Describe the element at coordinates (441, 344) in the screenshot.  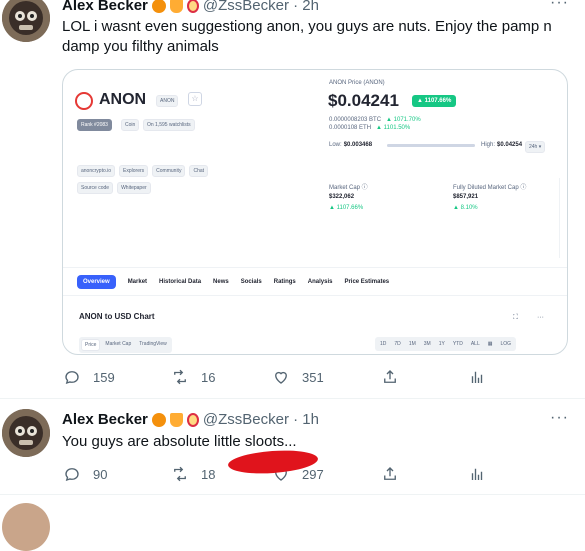
I see `range-1y: 1Y` at that location.